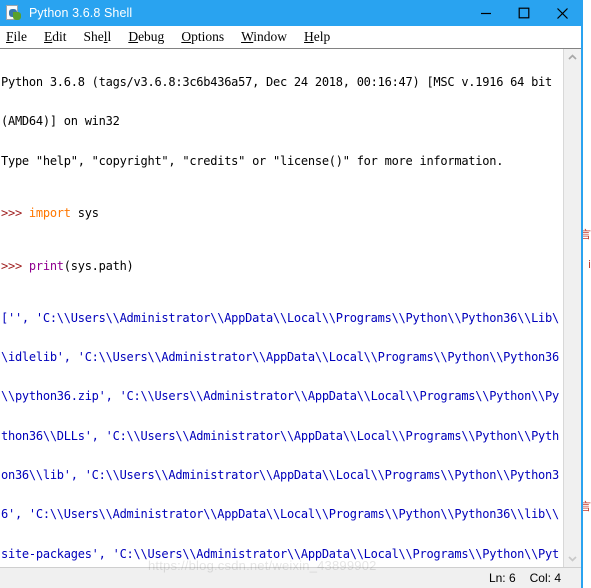  Describe the element at coordinates (290, 578) in the screenshot. I see `status-bar: Ln: 6 Col: 4` at that location.